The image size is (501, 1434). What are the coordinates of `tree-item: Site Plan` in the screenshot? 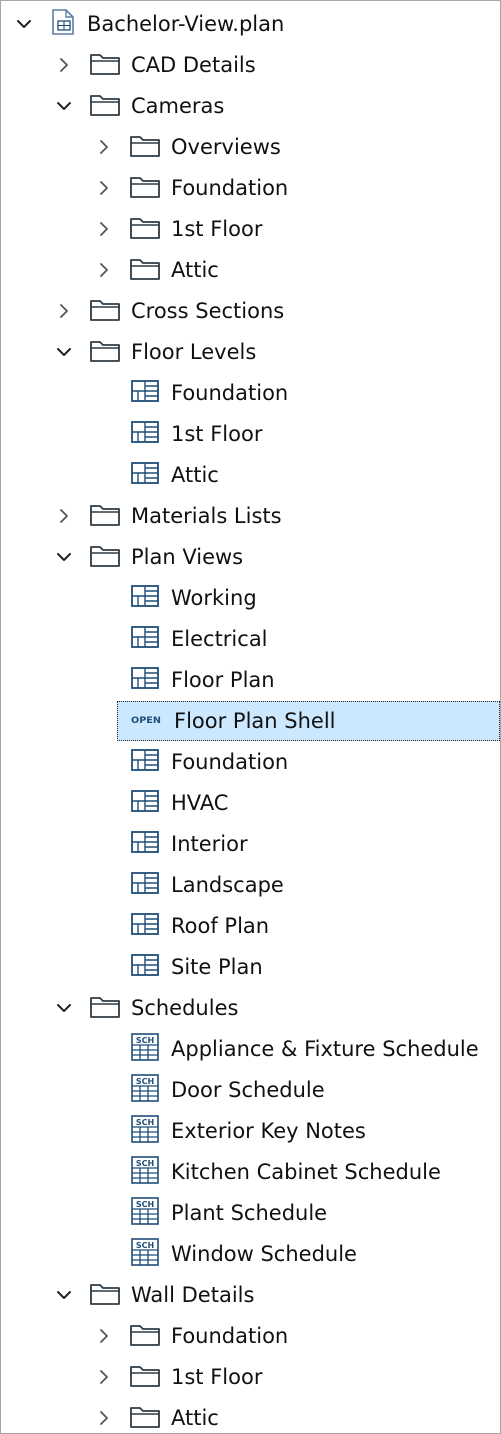 It's located at (250, 967).